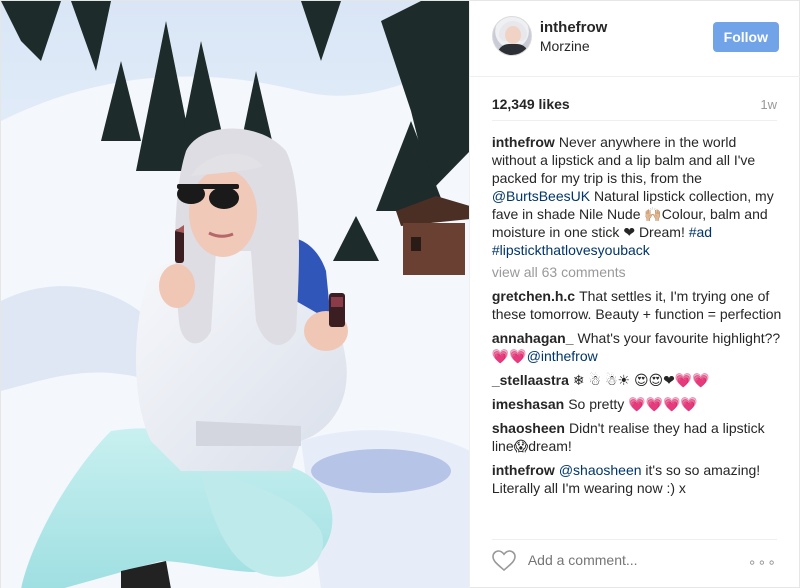 This screenshot has width=800, height=588. I want to click on comment-user-link: annahagan_, so click(533, 338).